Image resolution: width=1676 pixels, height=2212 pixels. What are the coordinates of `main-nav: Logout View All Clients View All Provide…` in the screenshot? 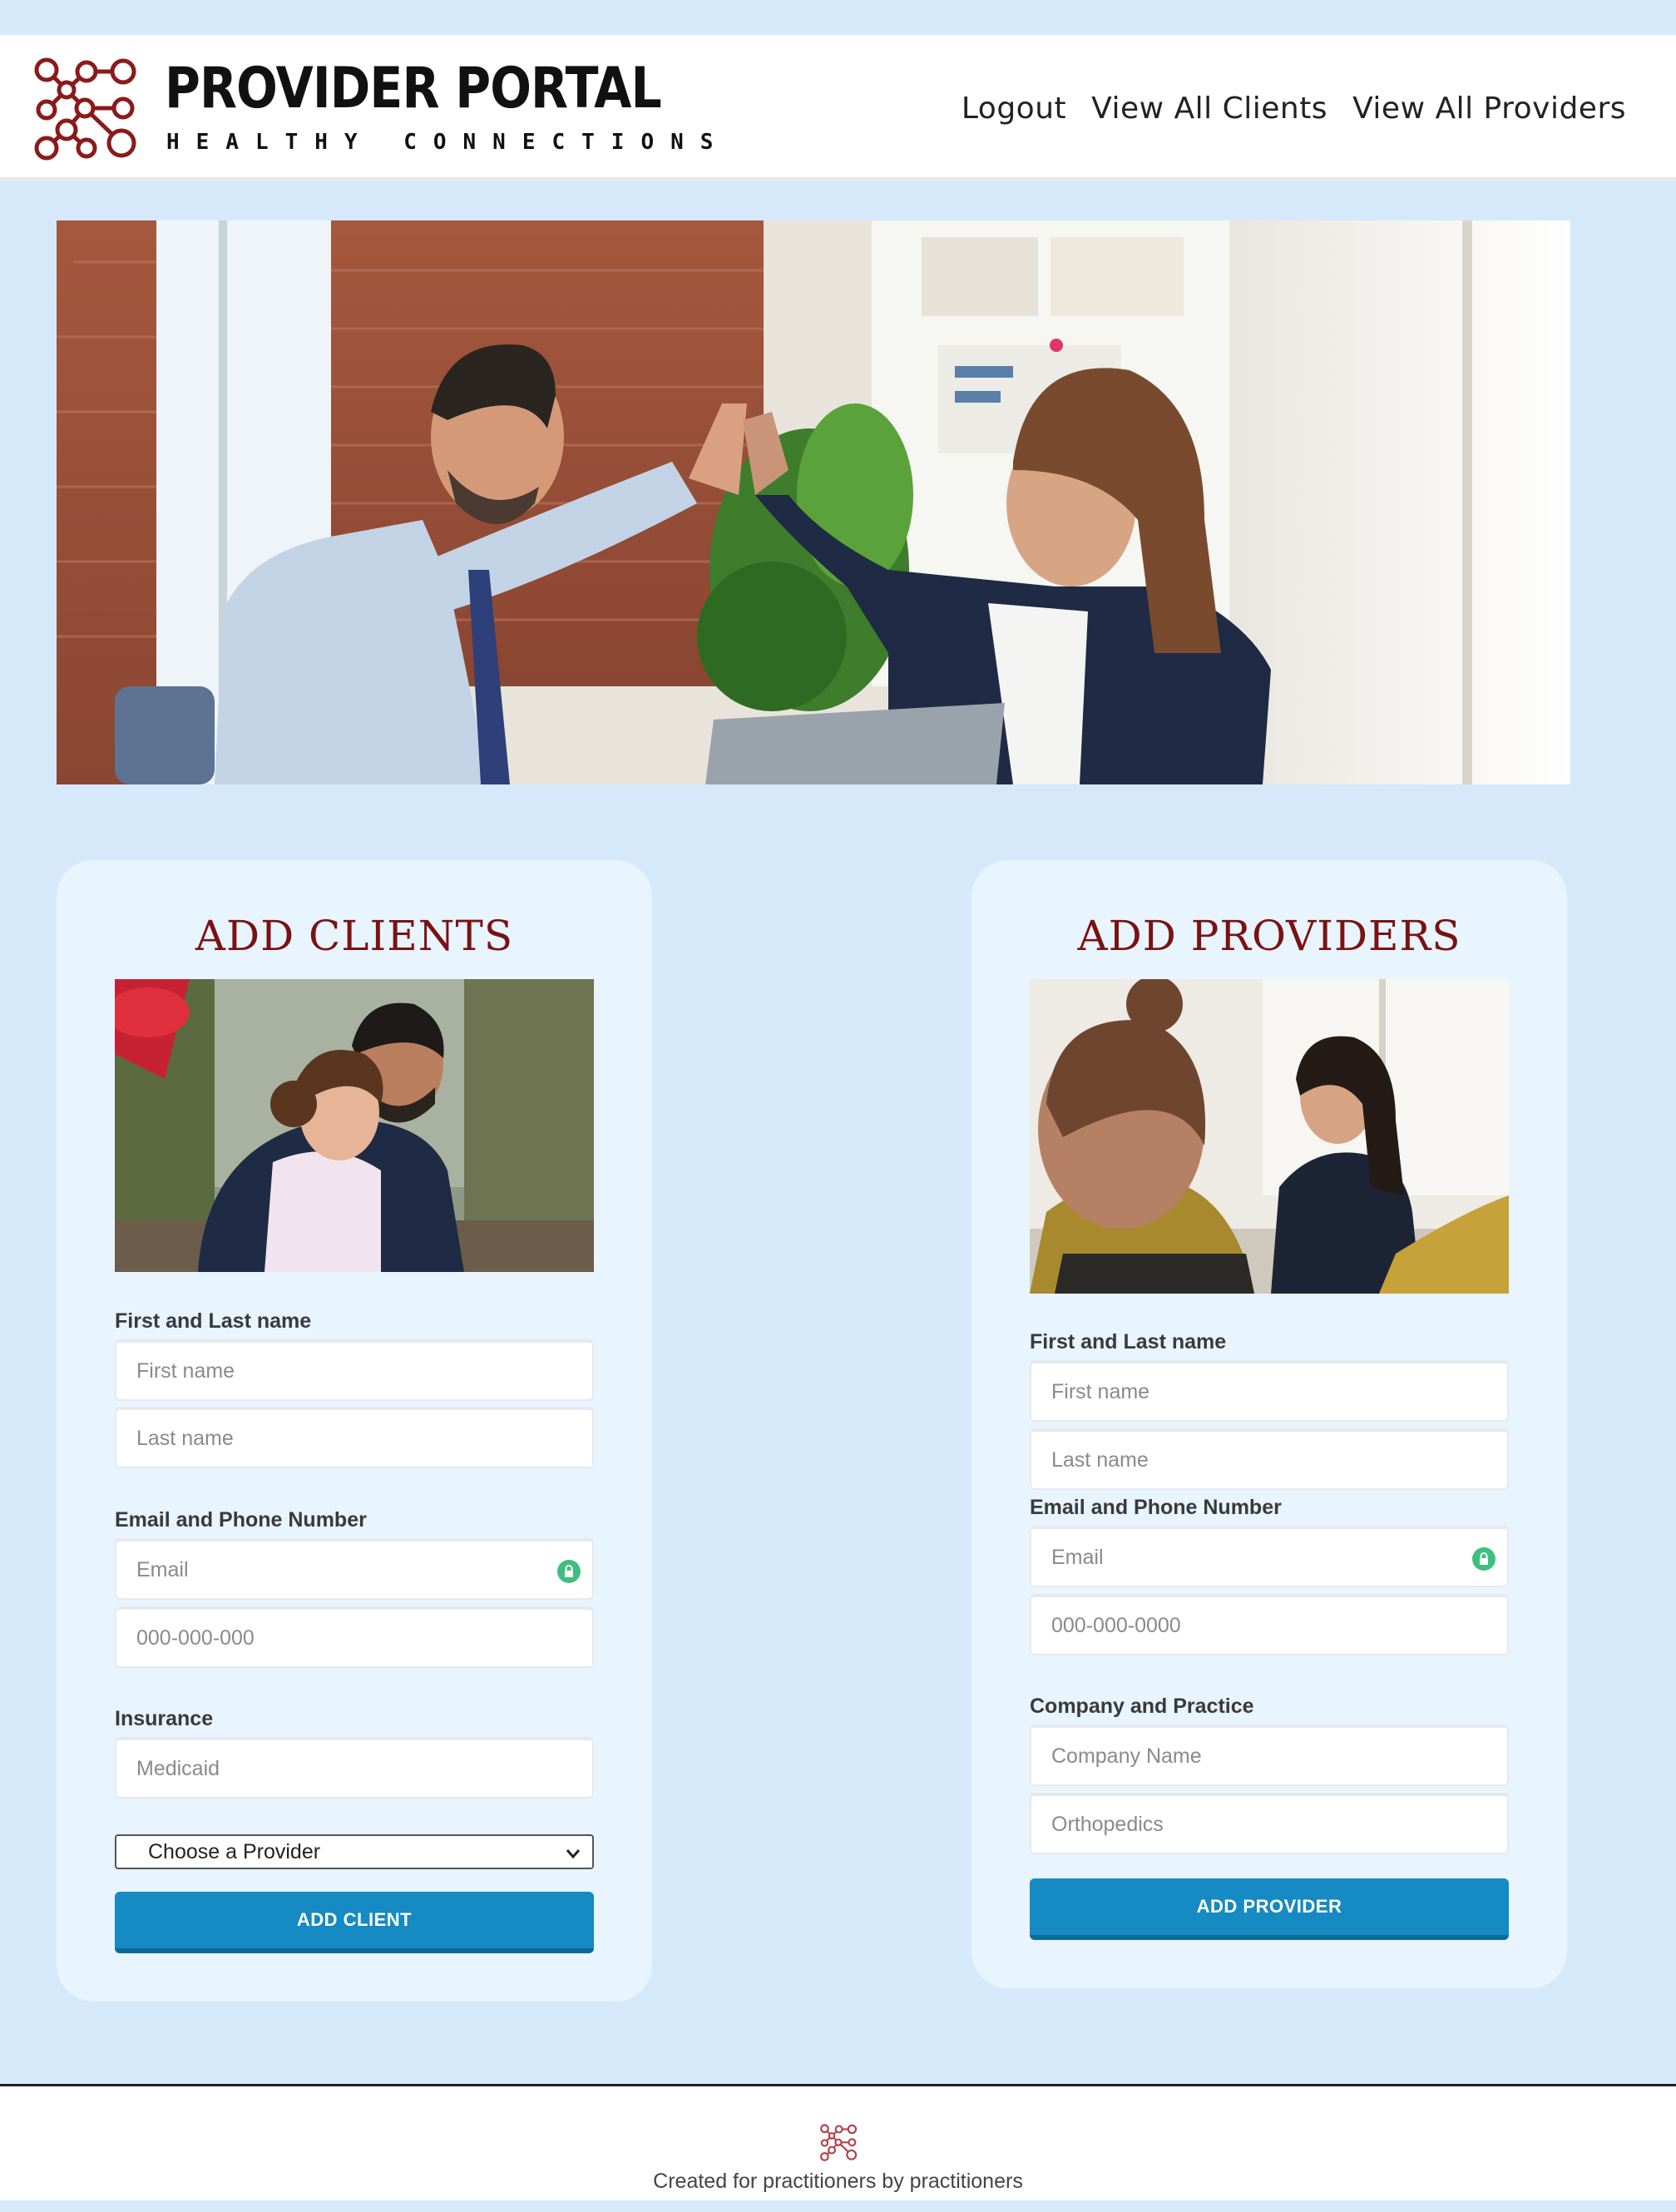 It's located at (1294, 109).